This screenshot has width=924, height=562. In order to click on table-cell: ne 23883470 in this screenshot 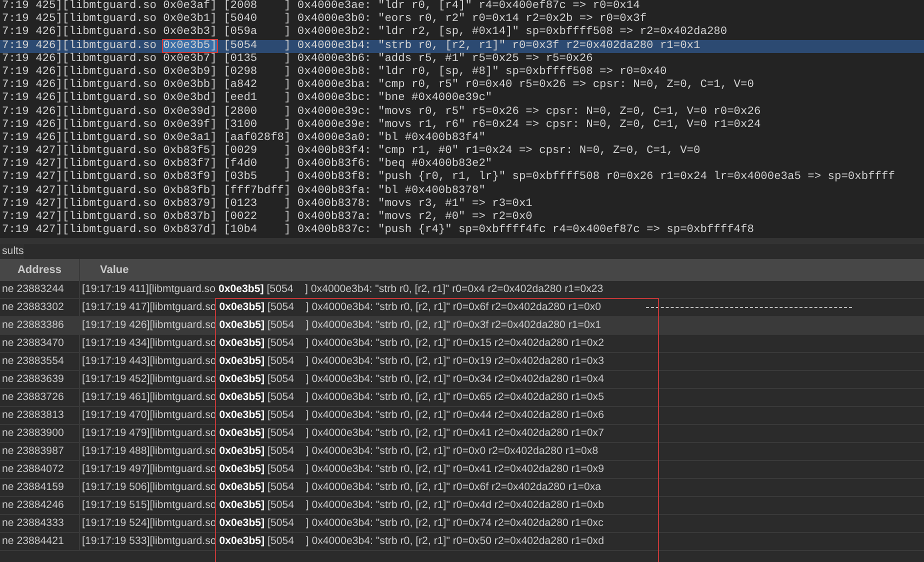, I will do `click(40, 343)`.